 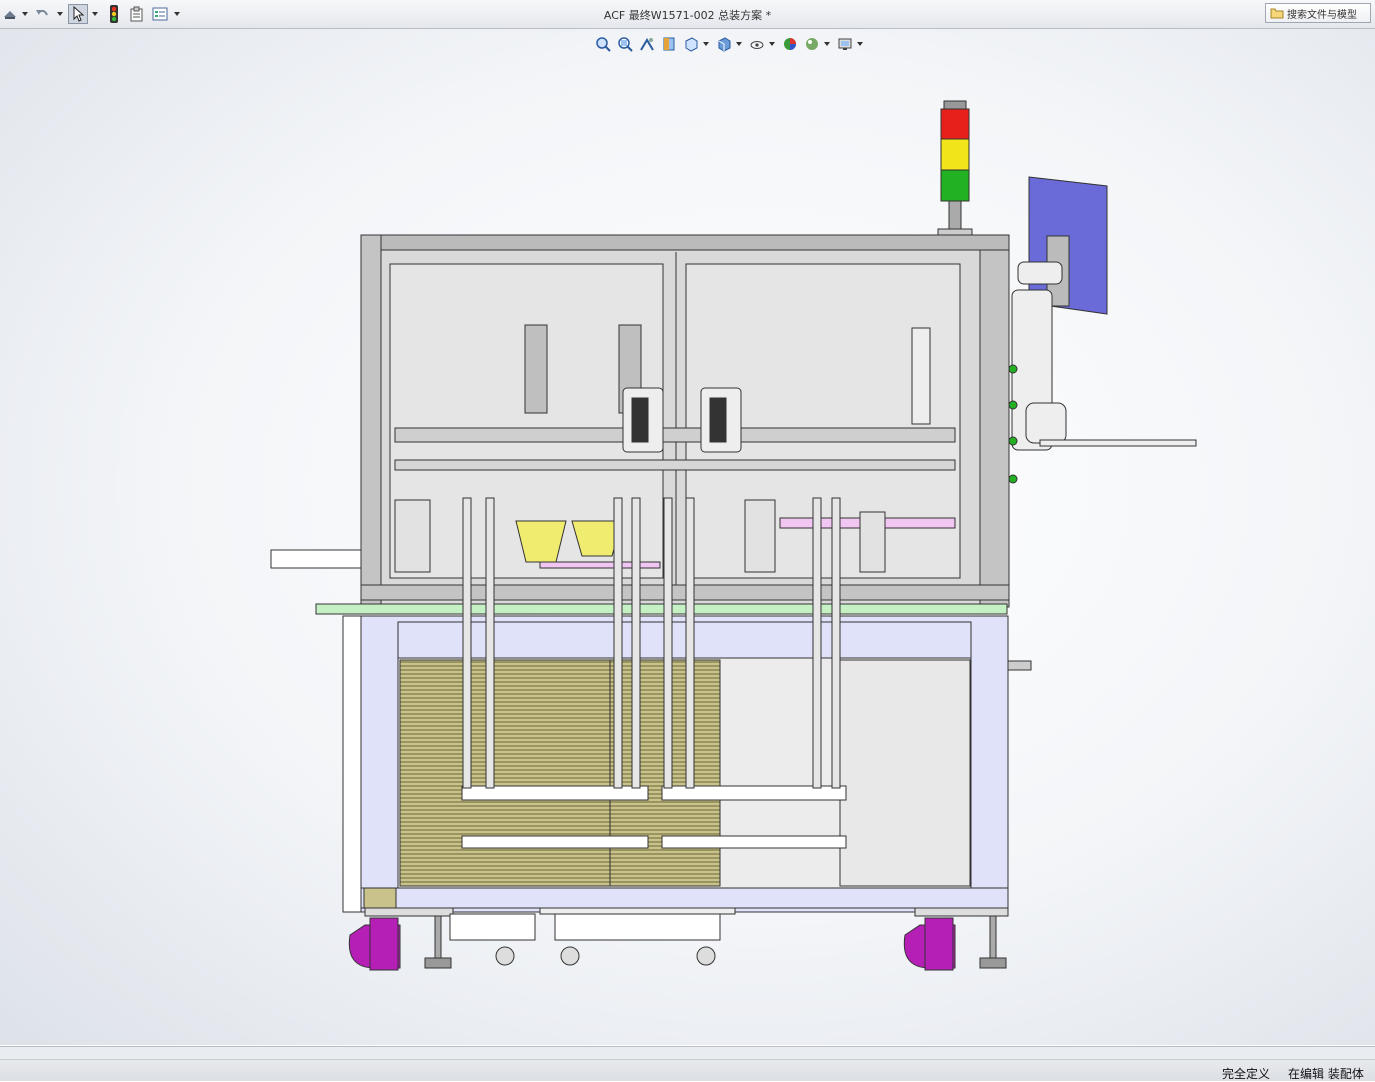 I want to click on view-orientation-icon, so click(x=691, y=44).